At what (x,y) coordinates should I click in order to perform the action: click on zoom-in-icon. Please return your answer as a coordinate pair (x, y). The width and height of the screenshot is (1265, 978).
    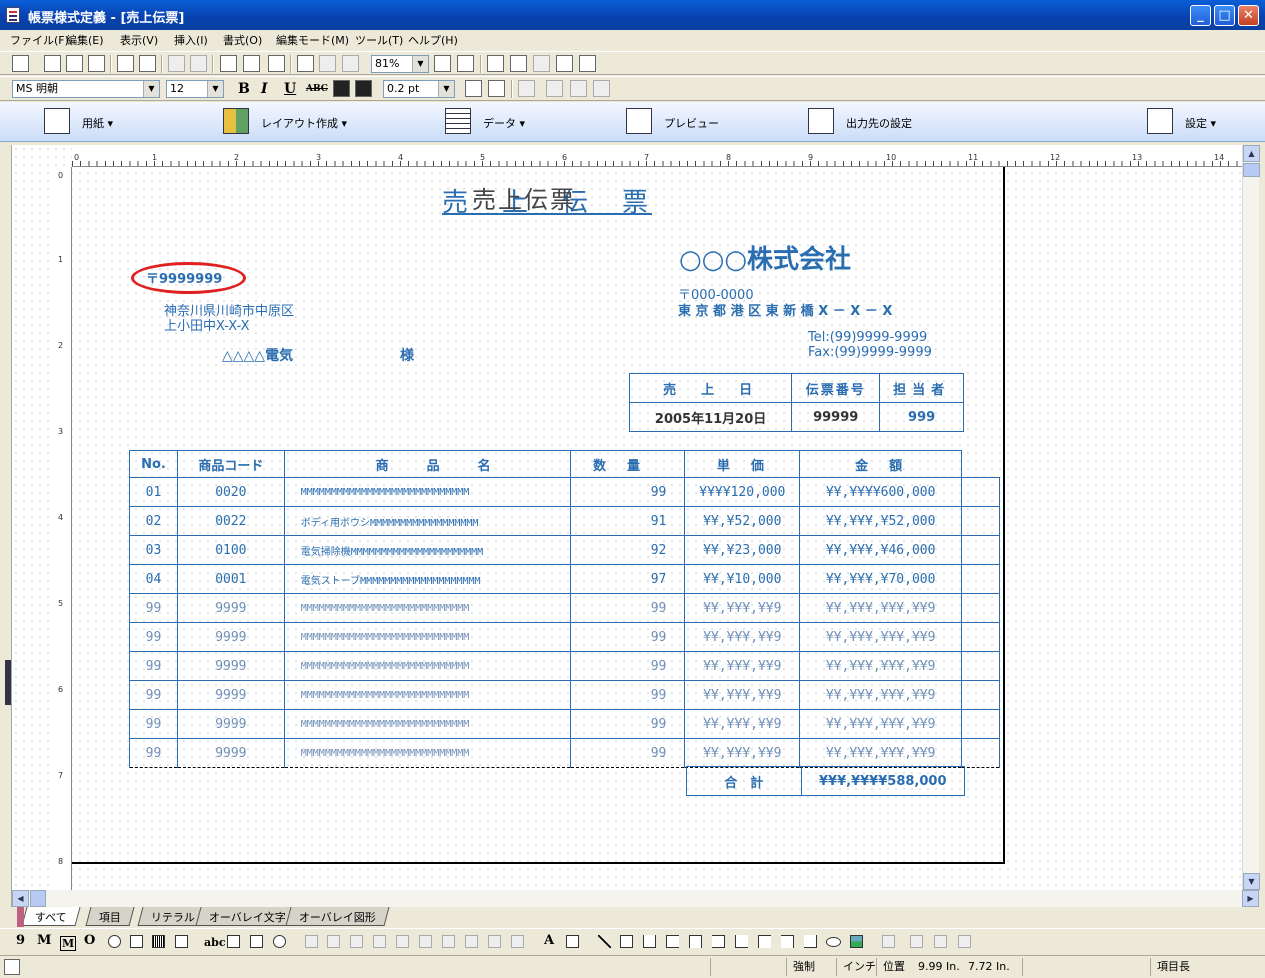
    Looking at the image, I should click on (442, 63).